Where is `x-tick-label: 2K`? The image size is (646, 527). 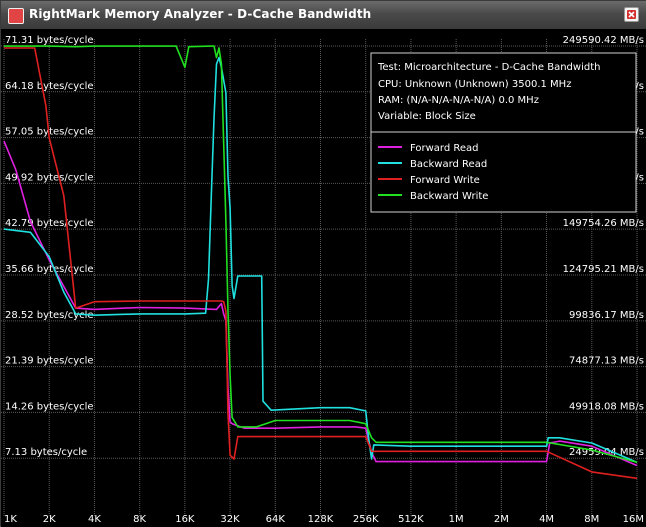
x-tick-label: 2K is located at coordinates (49, 519).